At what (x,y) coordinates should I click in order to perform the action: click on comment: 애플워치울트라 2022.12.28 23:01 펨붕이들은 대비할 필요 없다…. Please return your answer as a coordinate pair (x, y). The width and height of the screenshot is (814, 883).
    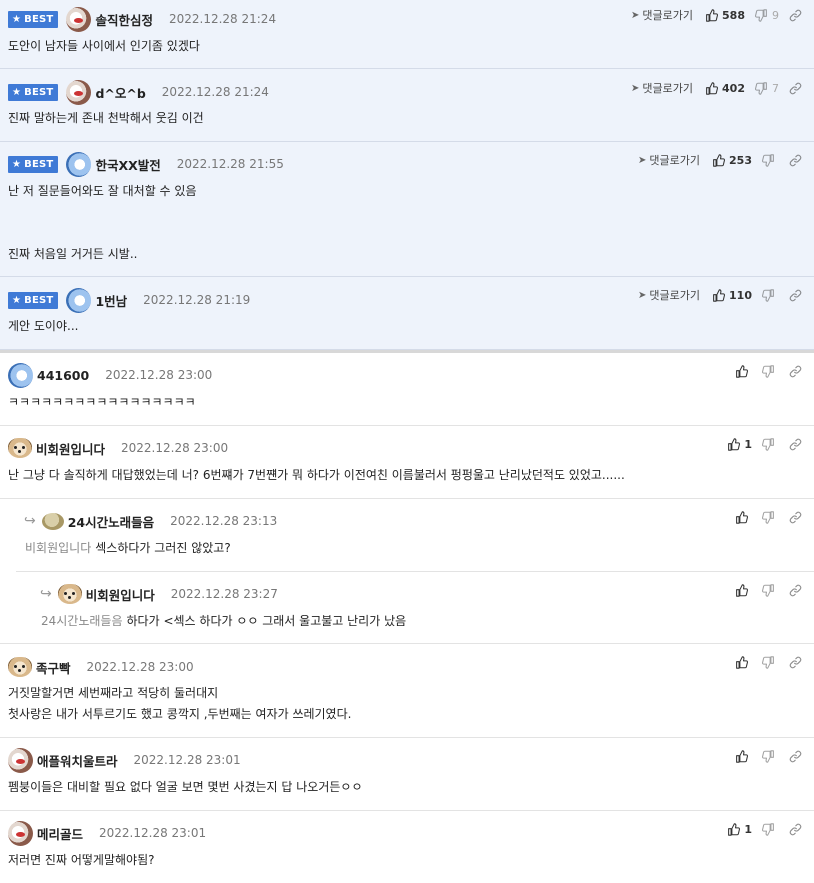
    Looking at the image, I should click on (407, 774).